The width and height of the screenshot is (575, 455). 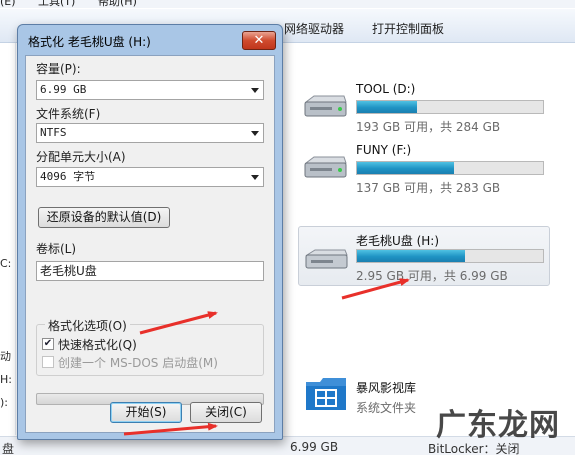 I want to click on nav-fragment-c: C:, so click(x=6, y=263).